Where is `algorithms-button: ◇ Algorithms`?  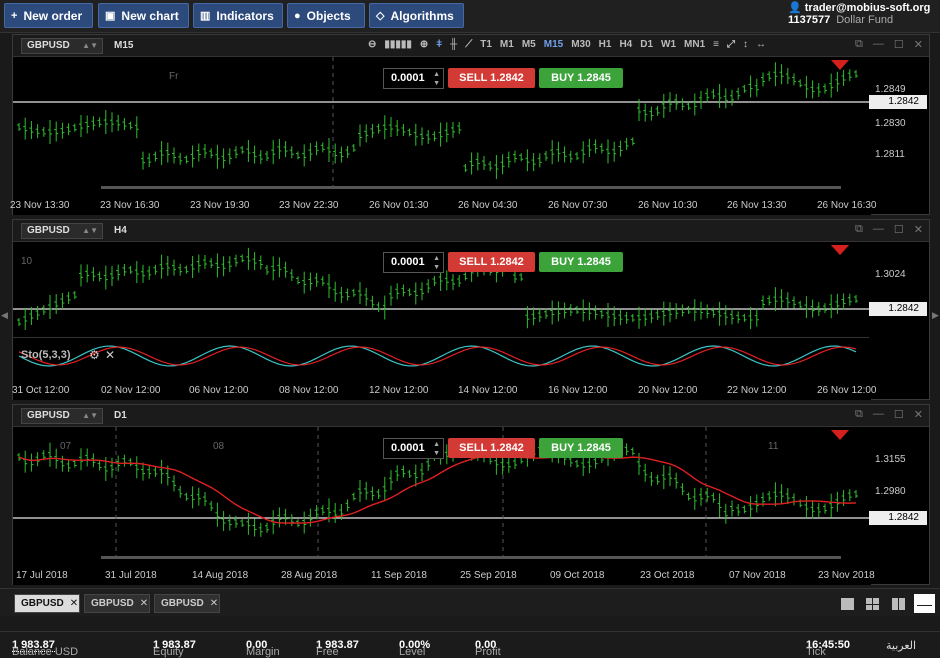
algorithms-button: ◇ Algorithms is located at coordinates (416, 15).